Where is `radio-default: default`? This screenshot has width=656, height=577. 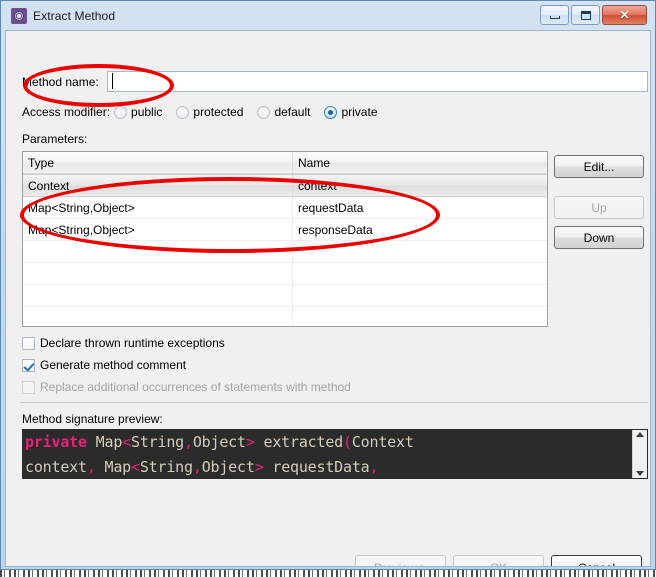
radio-default: default is located at coordinates (283, 112).